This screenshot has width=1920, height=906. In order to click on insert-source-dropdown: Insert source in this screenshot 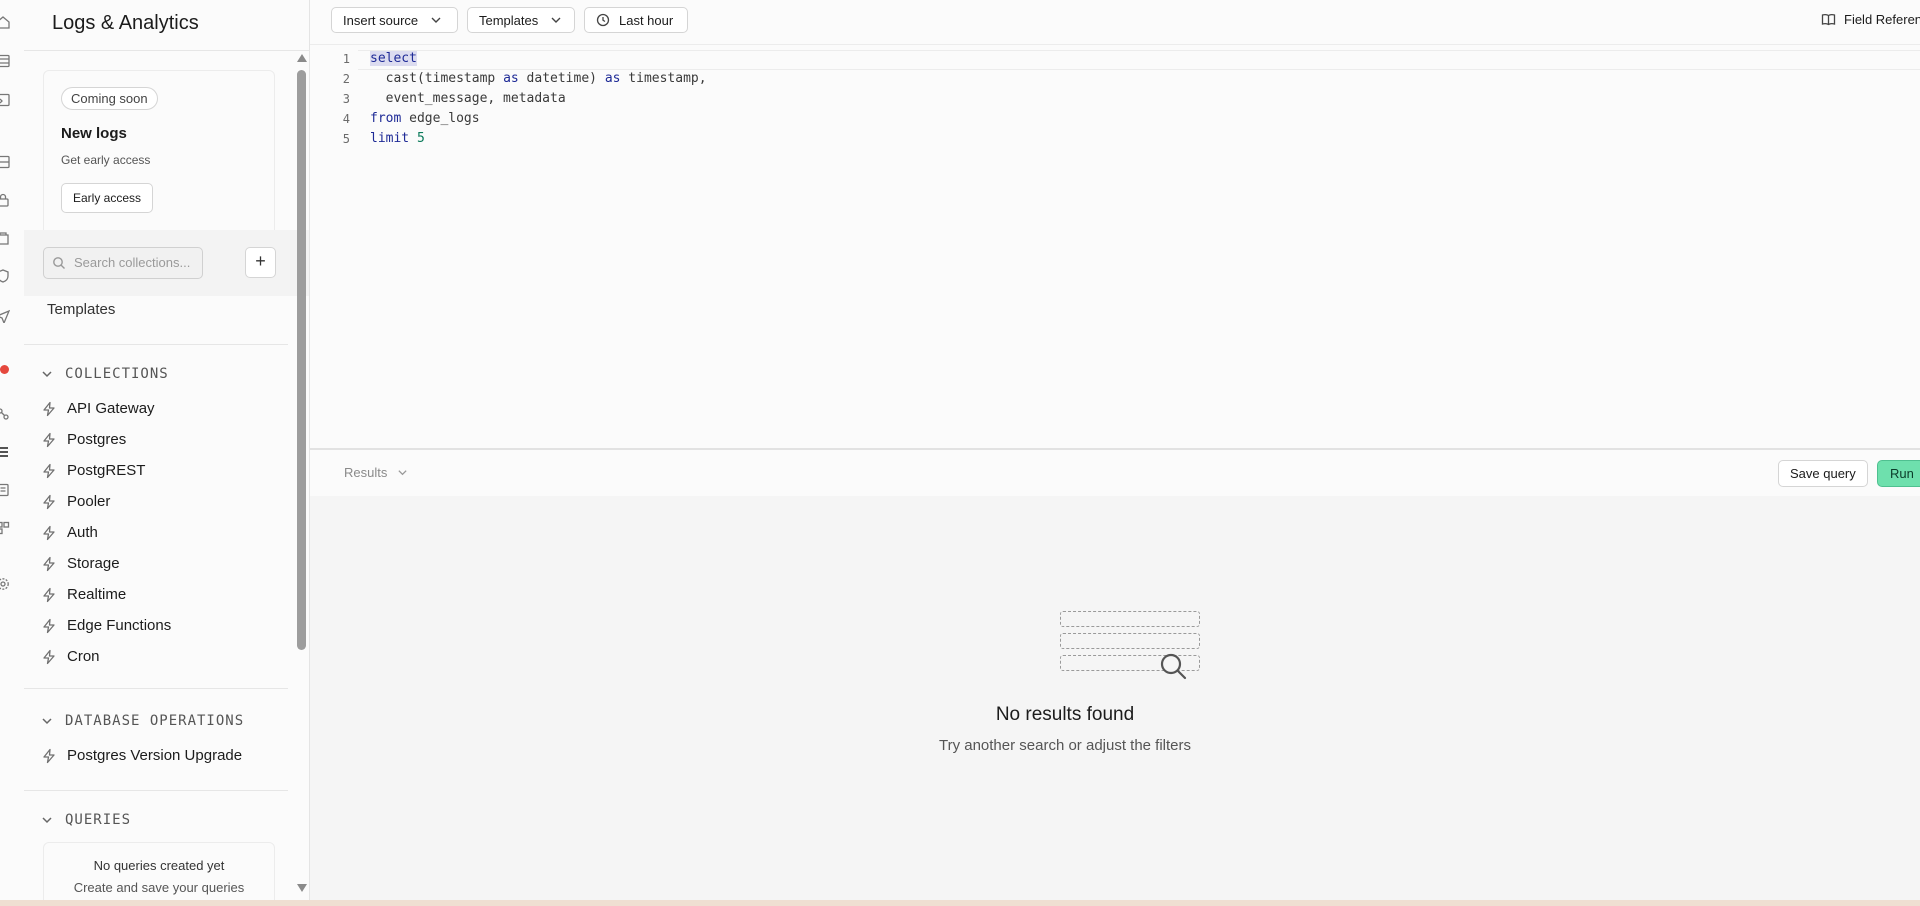, I will do `click(394, 20)`.